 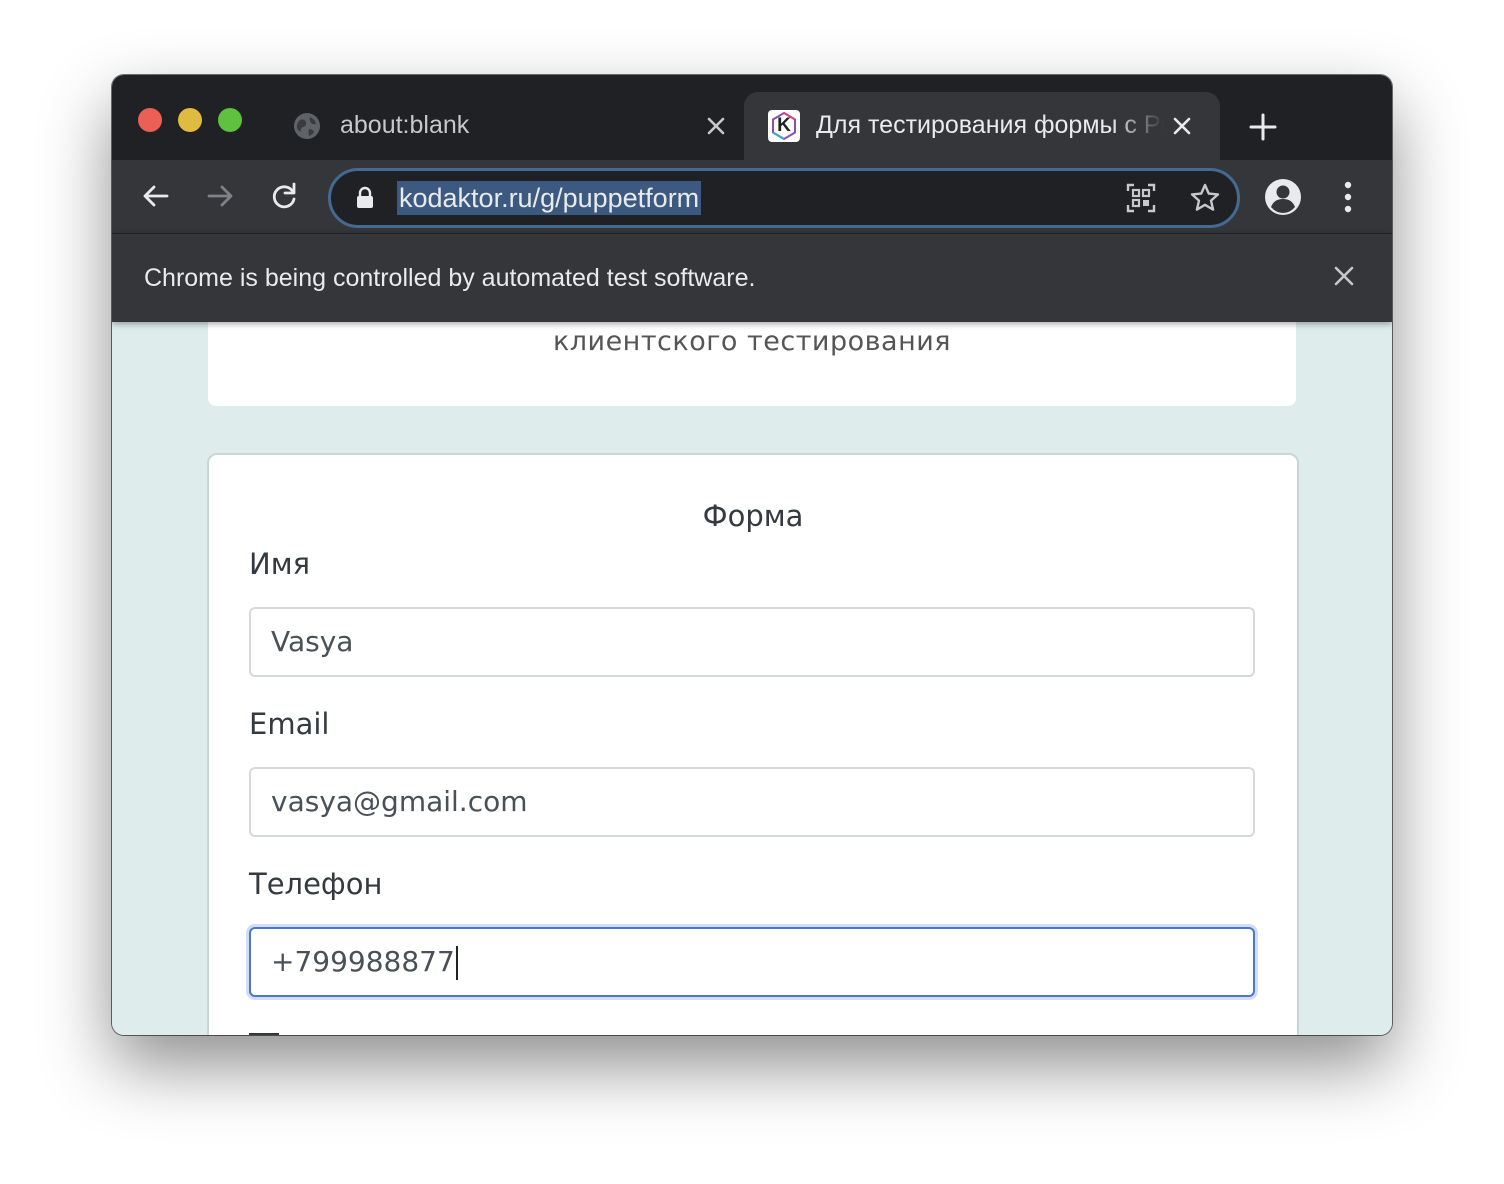 What do you see at coordinates (312, 641) in the screenshot?
I see `name-input-value: Vasya` at bounding box center [312, 641].